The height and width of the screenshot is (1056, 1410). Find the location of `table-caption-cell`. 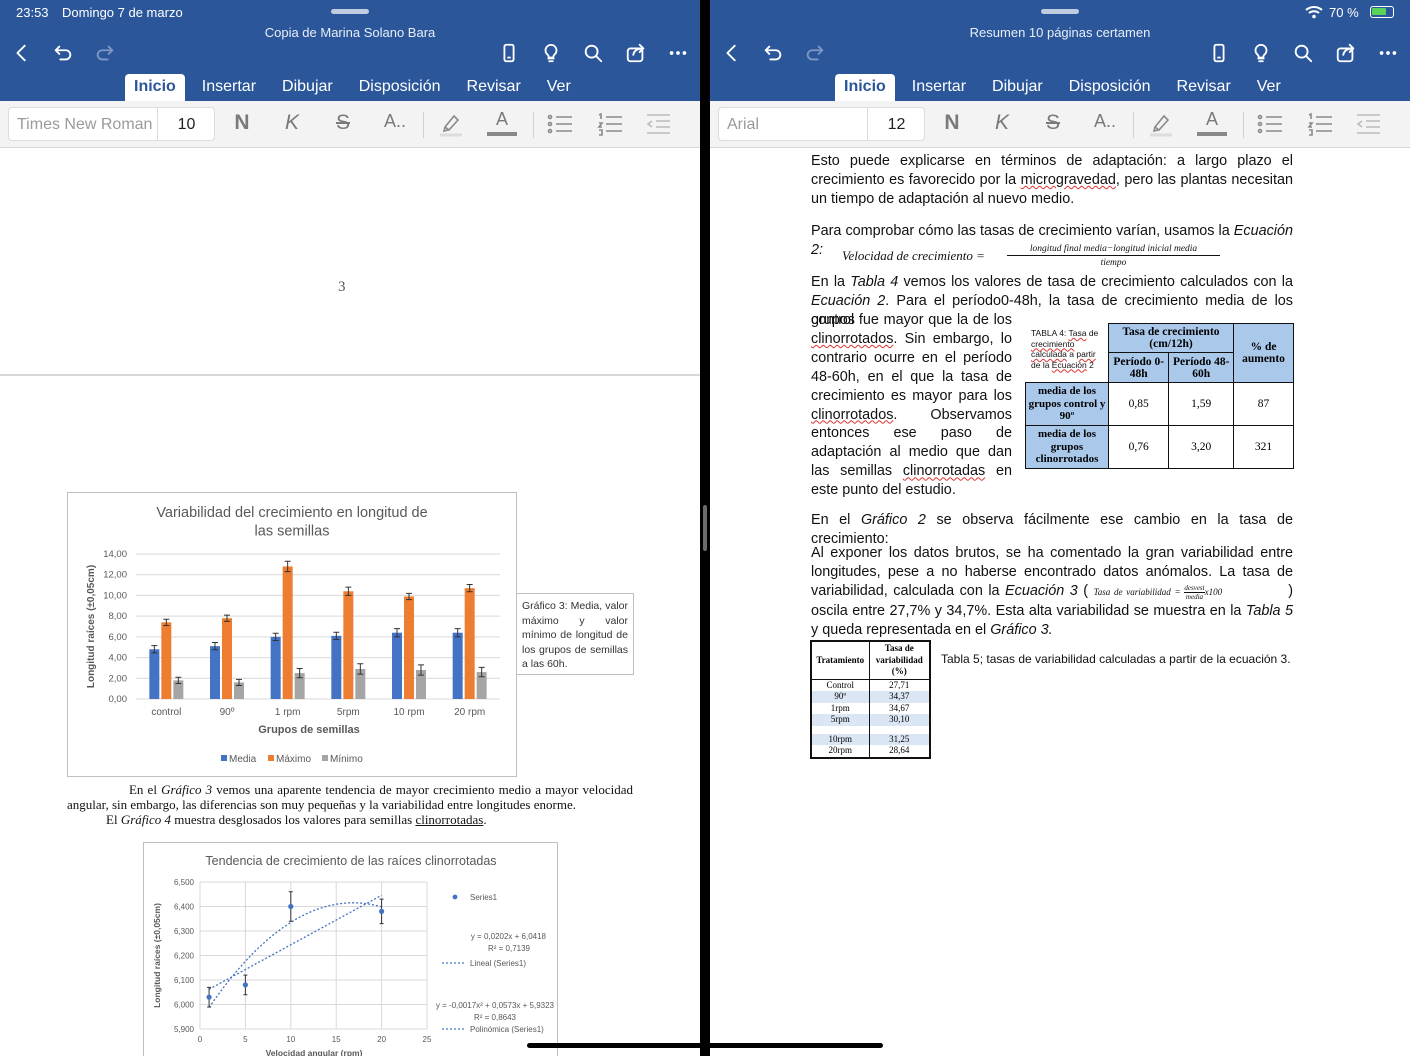

table-caption-cell is located at coordinates (1067, 353).